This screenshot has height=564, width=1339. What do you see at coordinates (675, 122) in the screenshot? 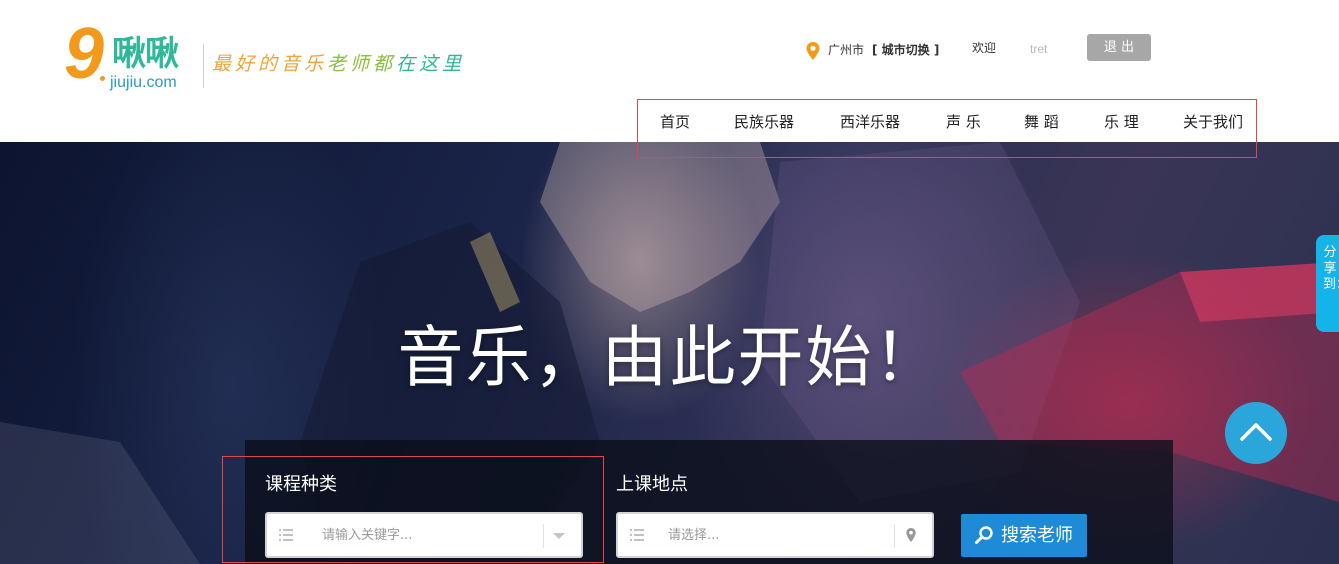
I see `nav-item-home: 首页` at bounding box center [675, 122].